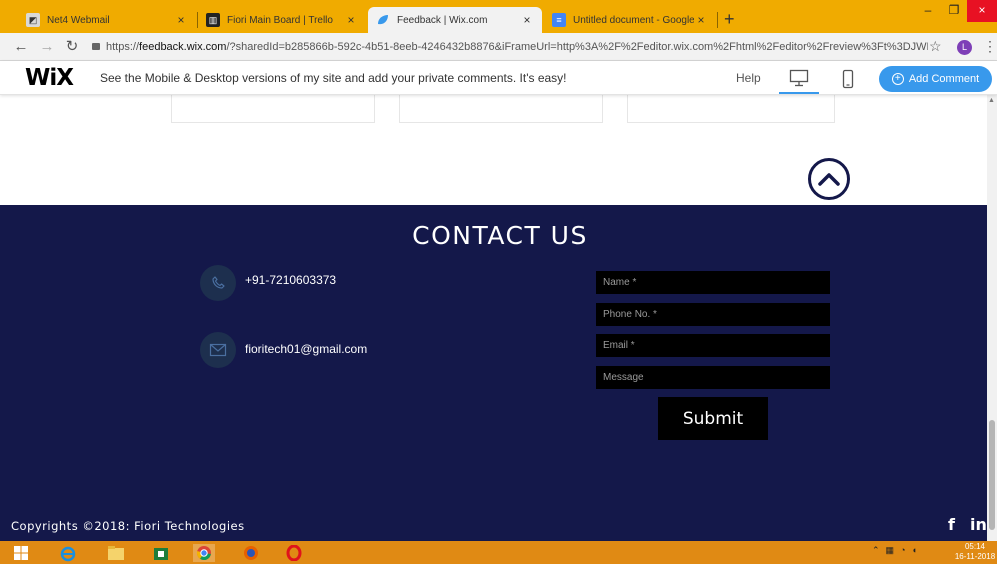  What do you see at coordinates (944, 79) in the screenshot?
I see `add-comment-label: Add Comment` at bounding box center [944, 79].